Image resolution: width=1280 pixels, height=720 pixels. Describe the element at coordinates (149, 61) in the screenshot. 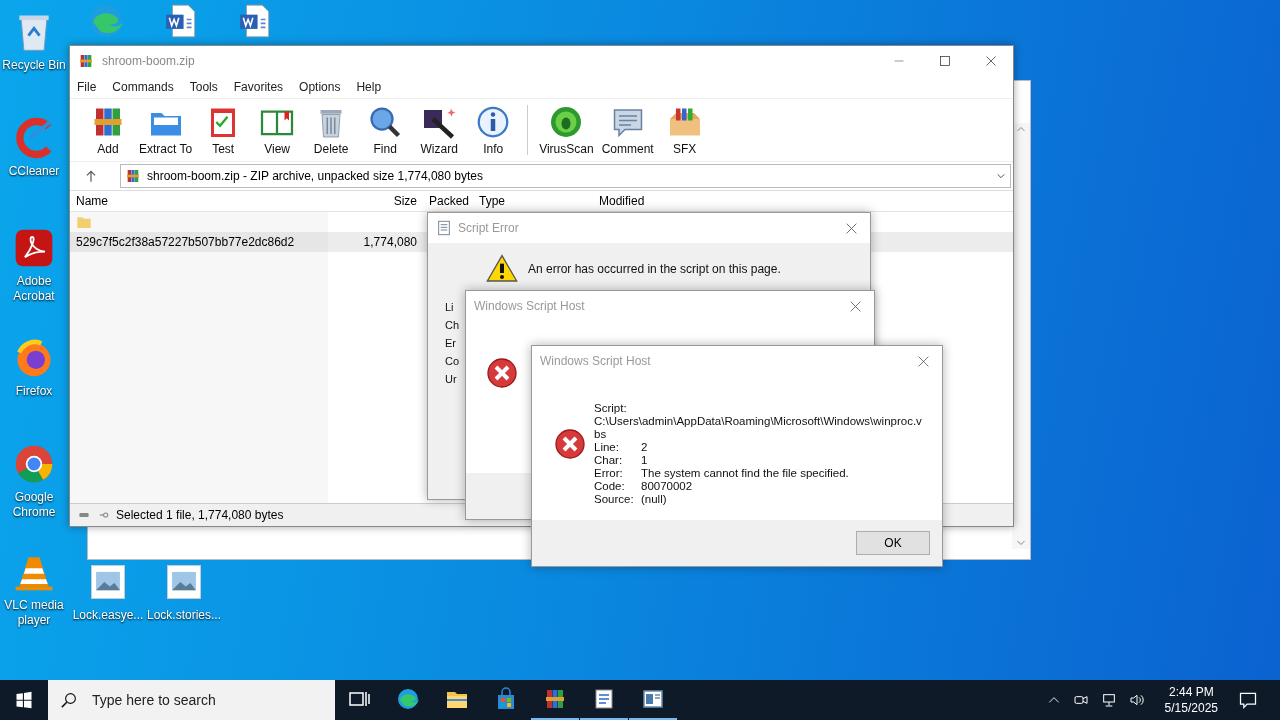

I see `window-title: shroom-boom.zip` at that location.